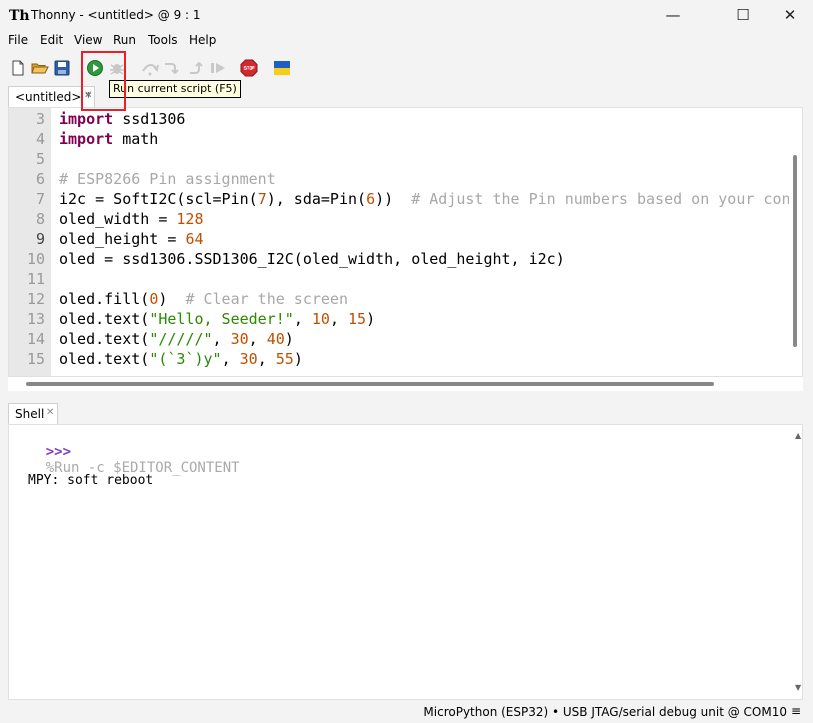  I want to click on code-line: oled_height = 64, so click(131, 239).